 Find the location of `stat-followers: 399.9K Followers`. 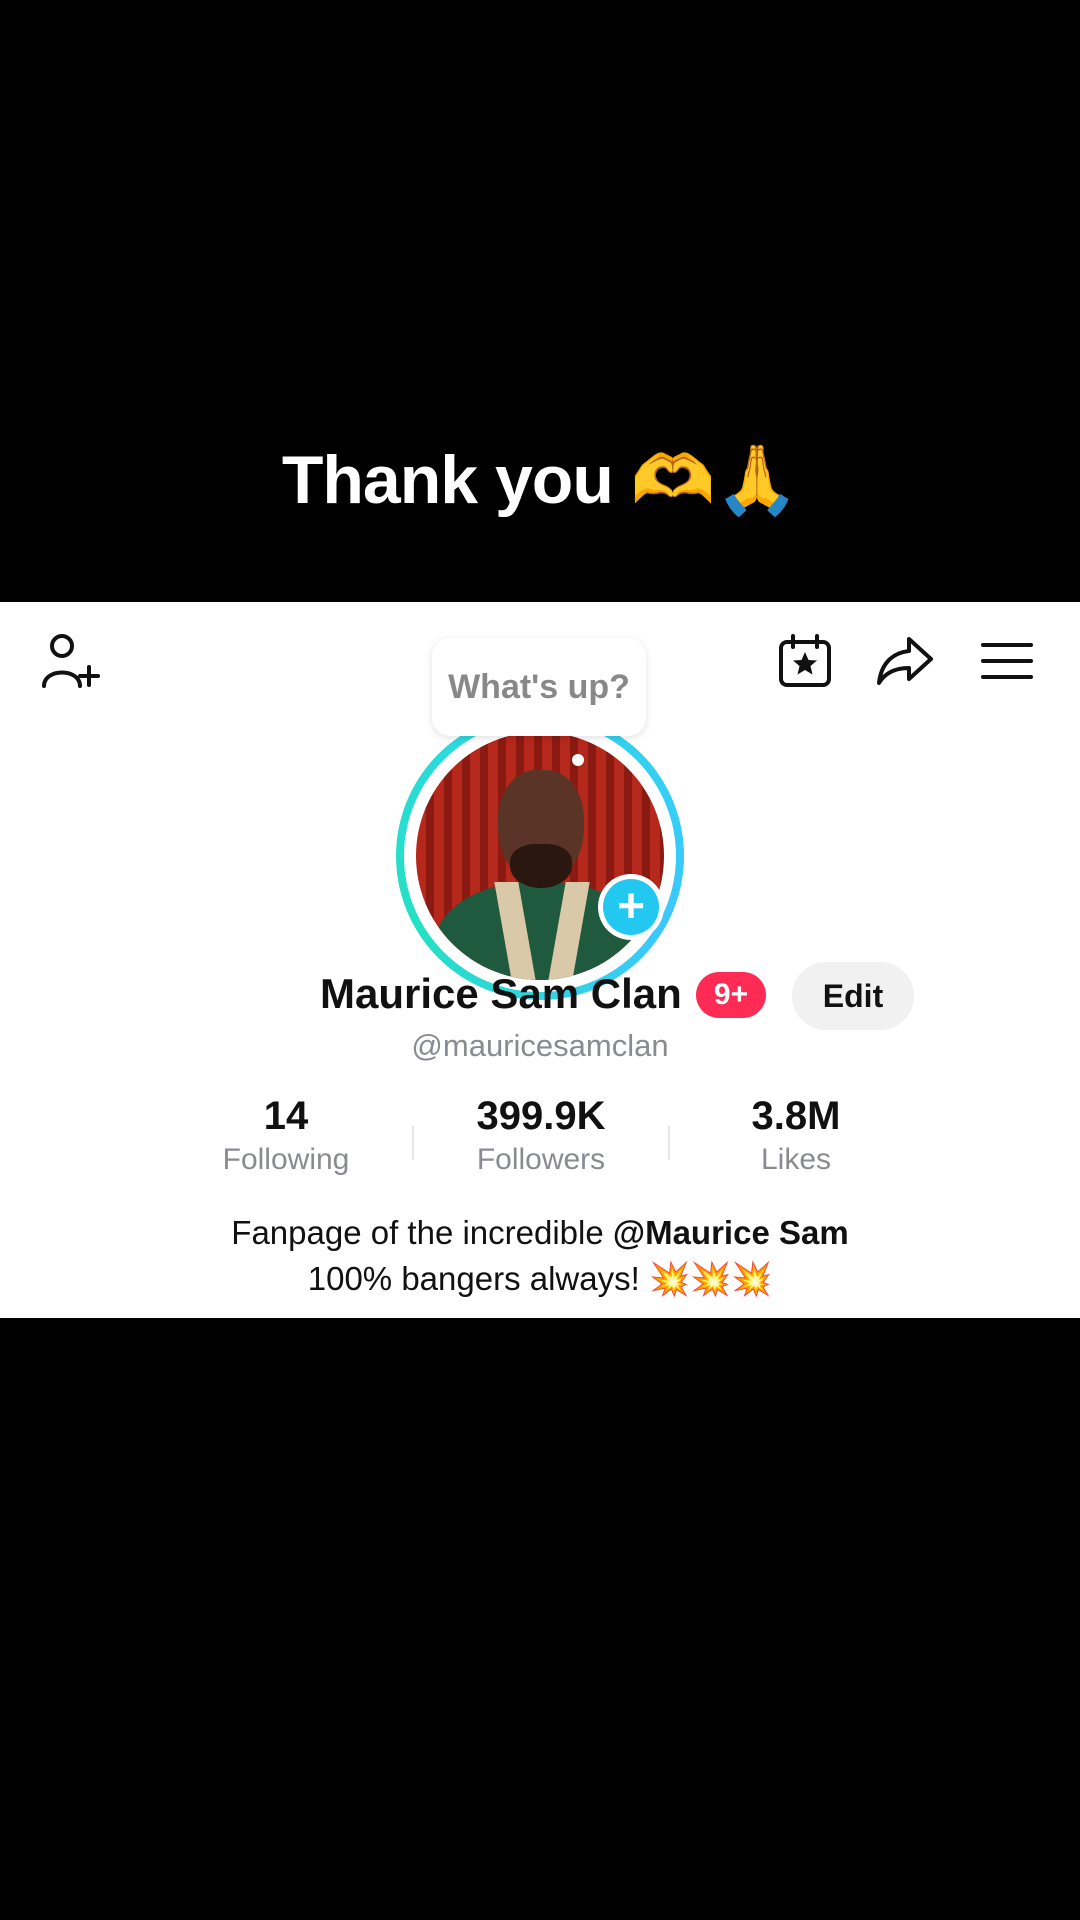

stat-followers: 399.9K Followers is located at coordinates (541, 1135).